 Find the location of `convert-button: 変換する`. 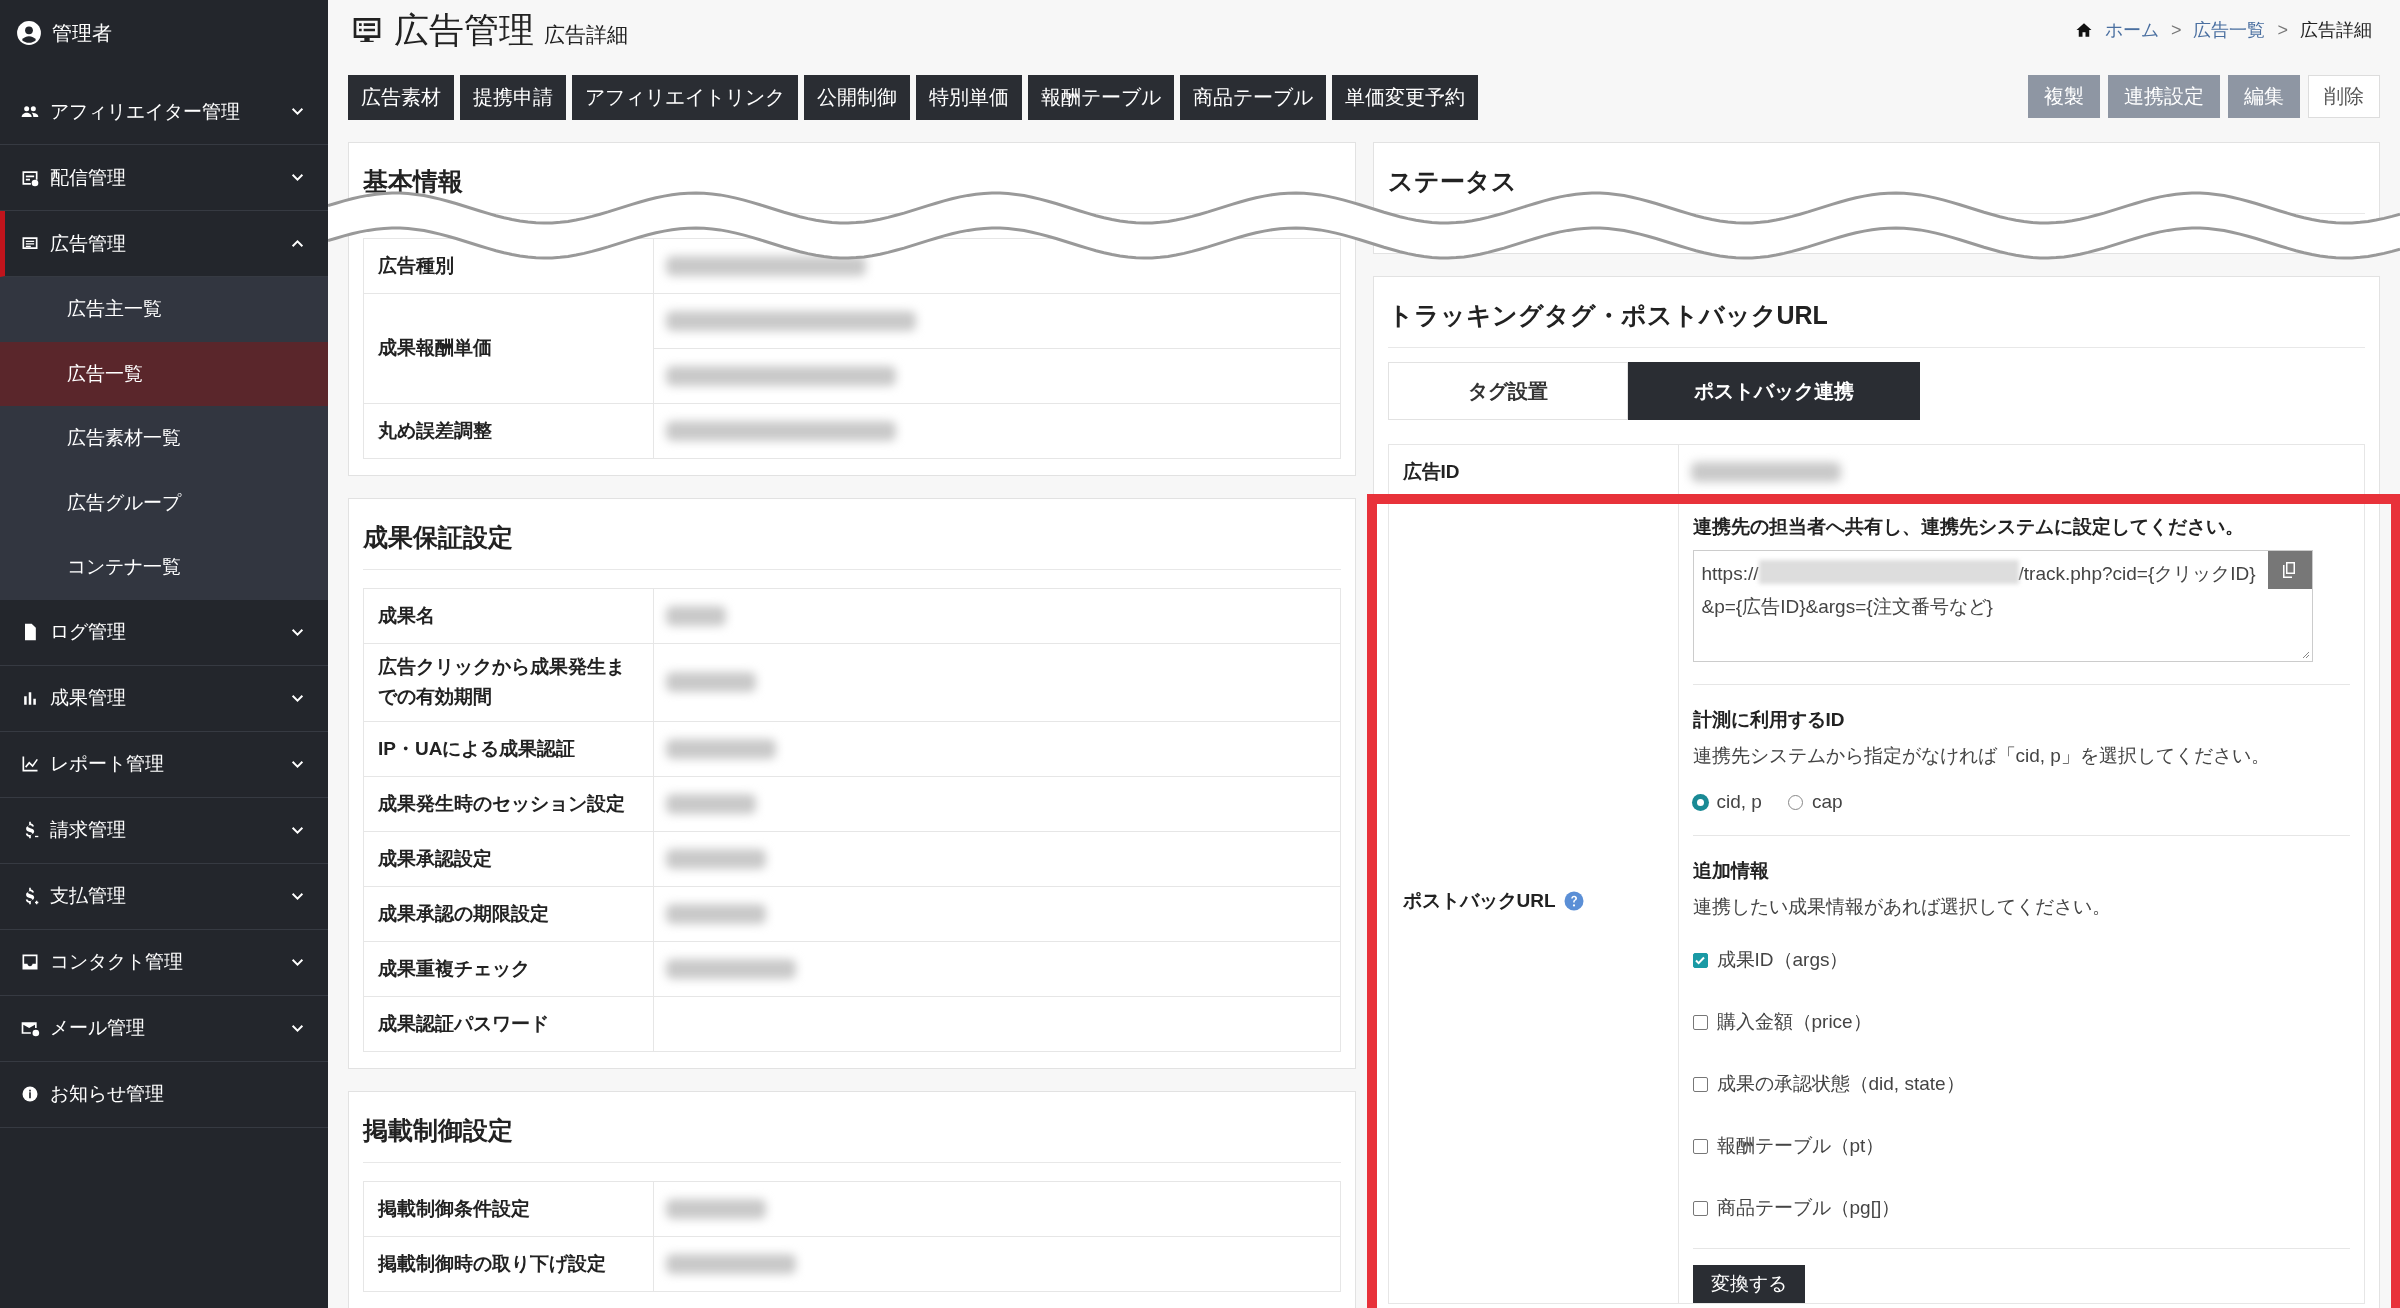

convert-button: 変換する is located at coordinates (1748, 1284).